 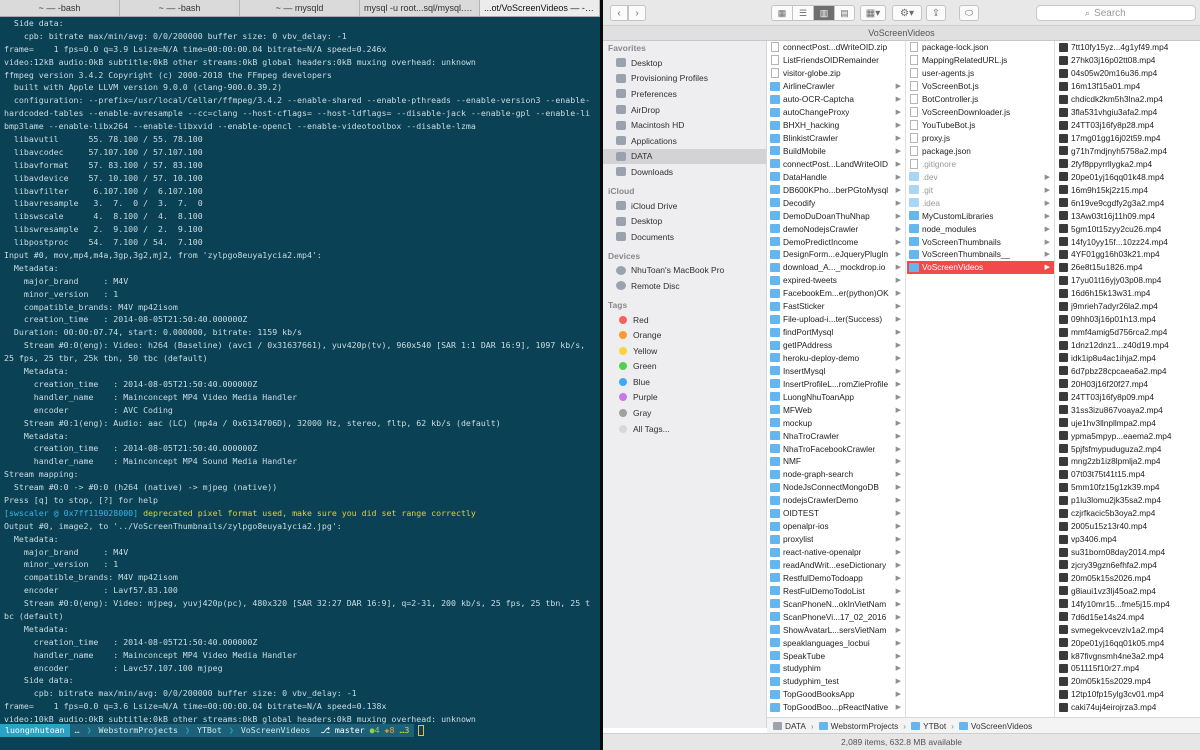 What do you see at coordinates (684, 382) in the screenshot?
I see `sidebar-tag: Blue` at bounding box center [684, 382].